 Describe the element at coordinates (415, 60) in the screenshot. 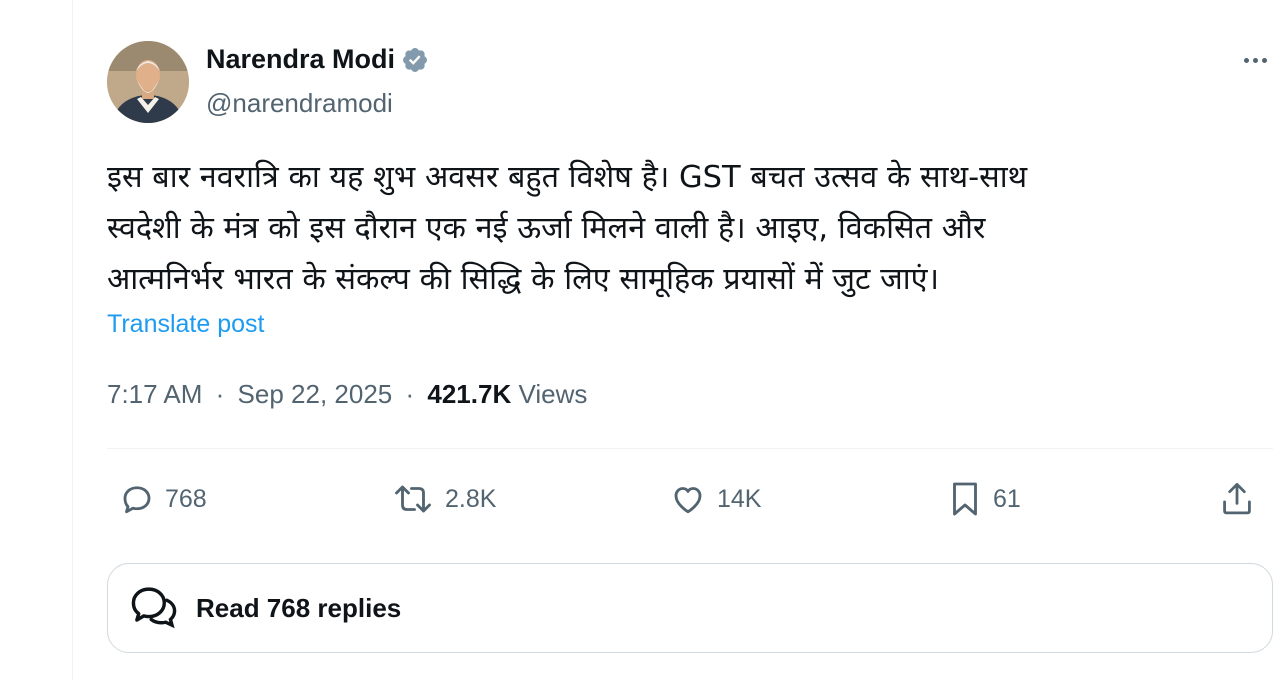

I see `verified-badge-icon` at that location.